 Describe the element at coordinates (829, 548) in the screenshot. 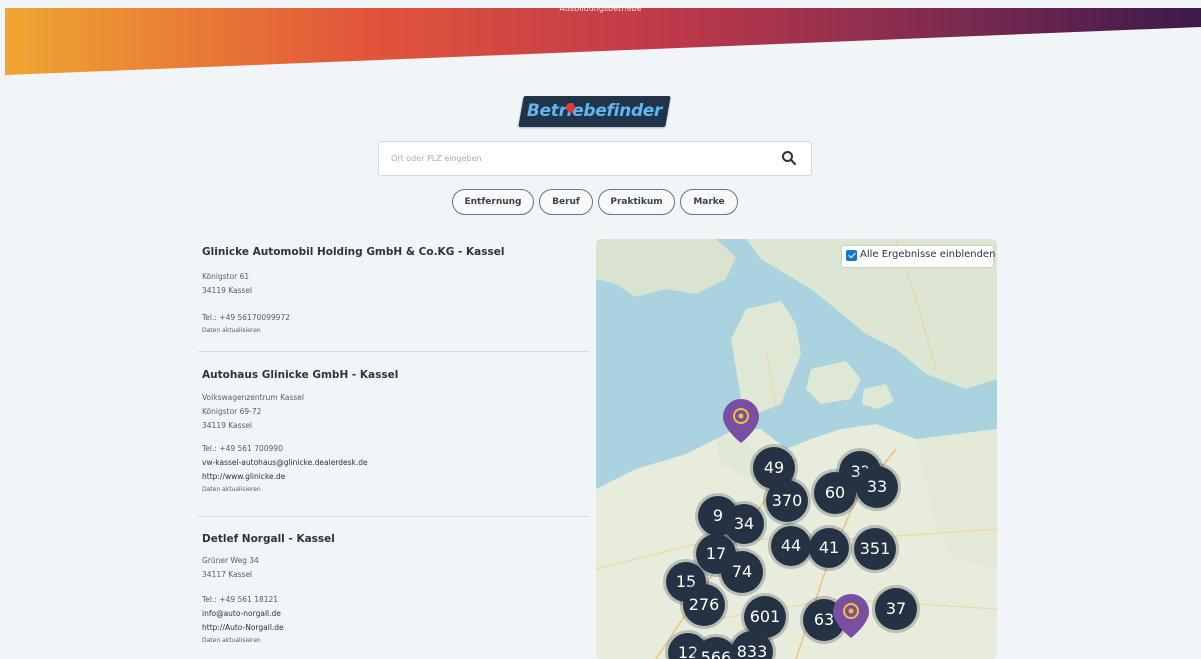

I see `map-cluster-marker: 41` at that location.